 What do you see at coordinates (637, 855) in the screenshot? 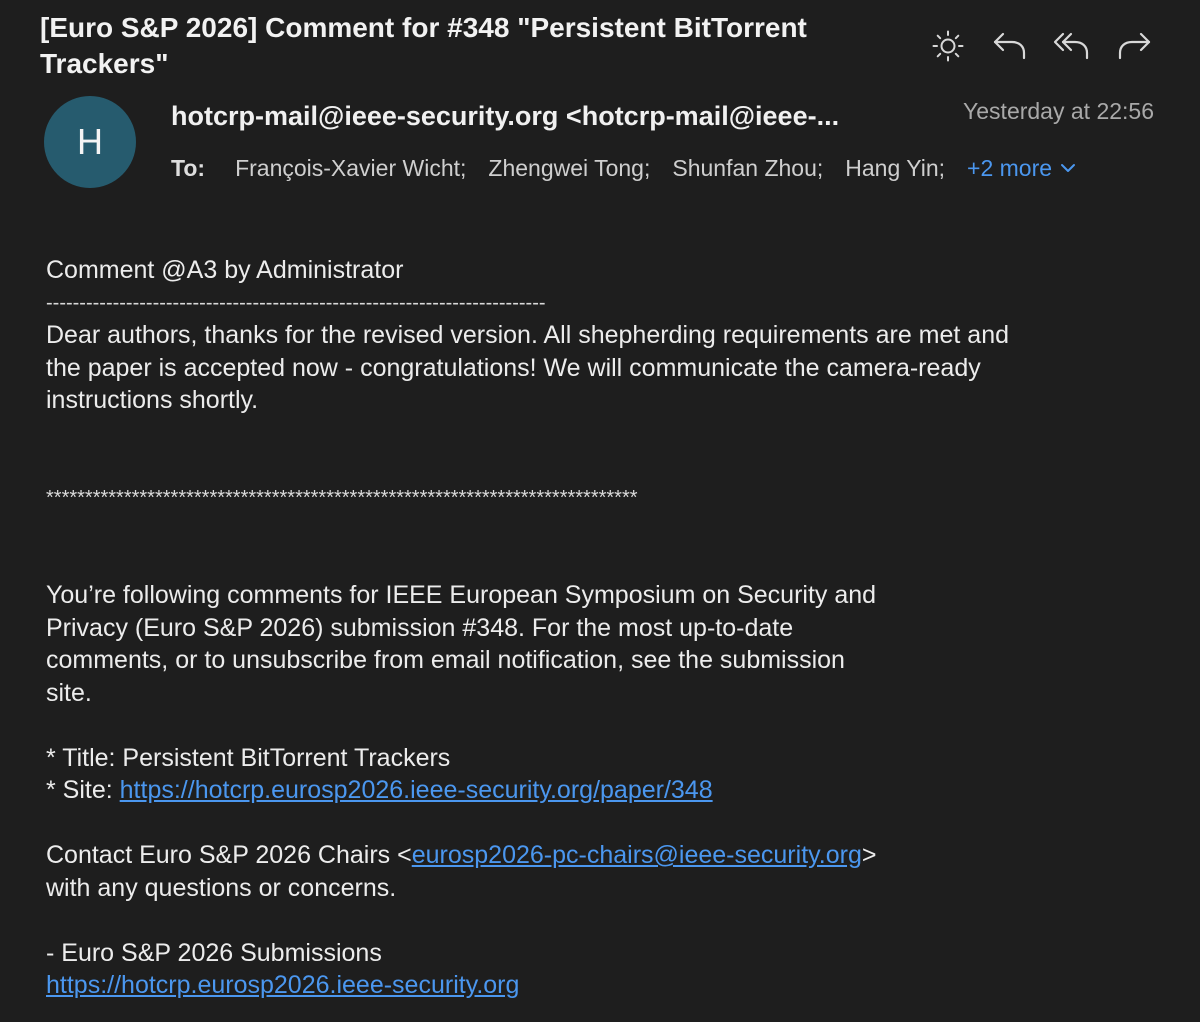
I see `contact-email-link: eurosp2026-pc-chairs@ieee-security.org` at bounding box center [637, 855].